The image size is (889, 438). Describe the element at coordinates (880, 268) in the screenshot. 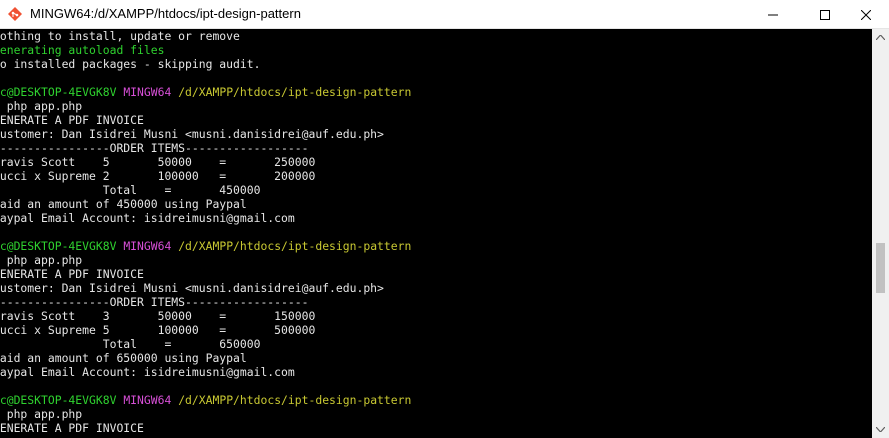

I see `scroll-thumb` at that location.